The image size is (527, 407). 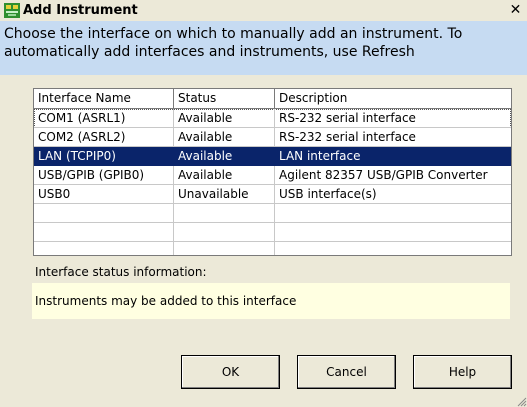 What do you see at coordinates (104, 98) in the screenshot?
I see `column-header-interface-name: Interface Name` at bounding box center [104, 98].